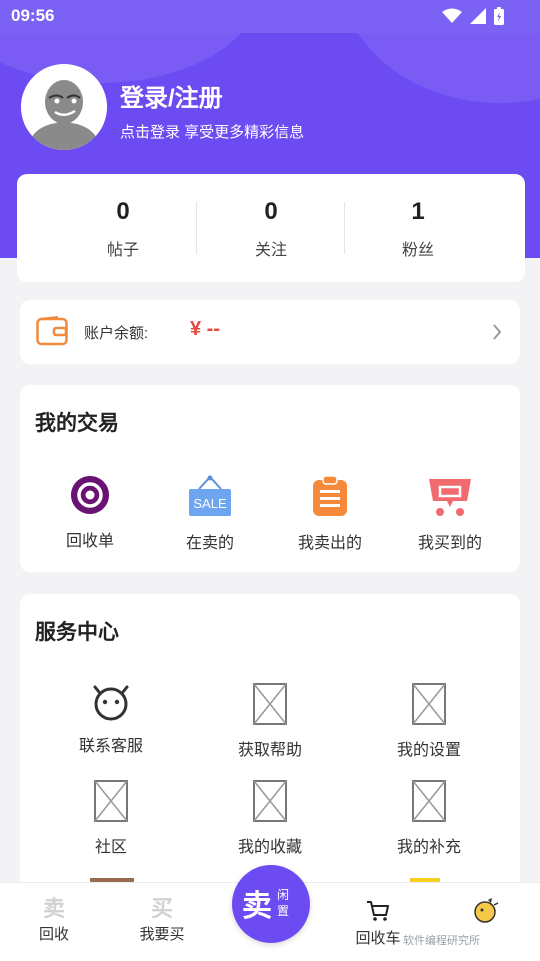  Describe the element at coordinates (418, 211) in the screenshot. I see `stat-value: 1` at that location.